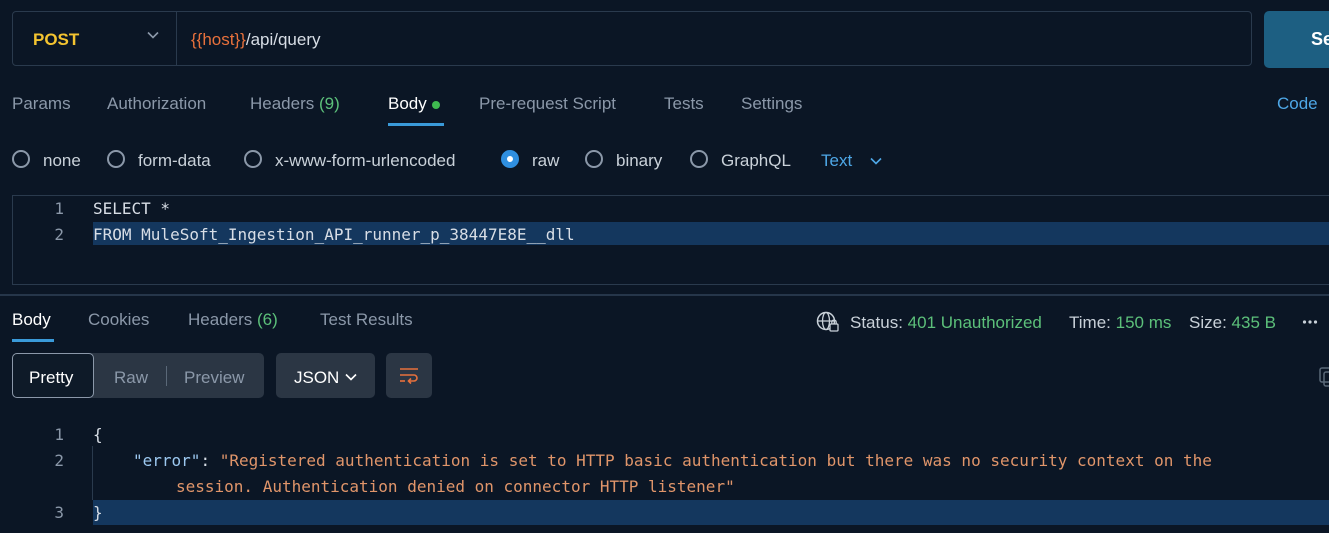  I want to click on response-time: Time: 150 ms, so click(1120, 323).